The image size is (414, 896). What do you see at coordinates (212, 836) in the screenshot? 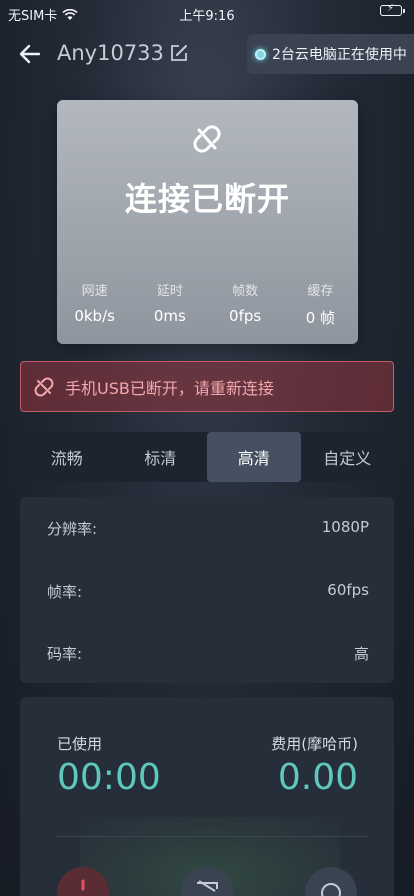
I see `divider` at bounding box center [212, 836].